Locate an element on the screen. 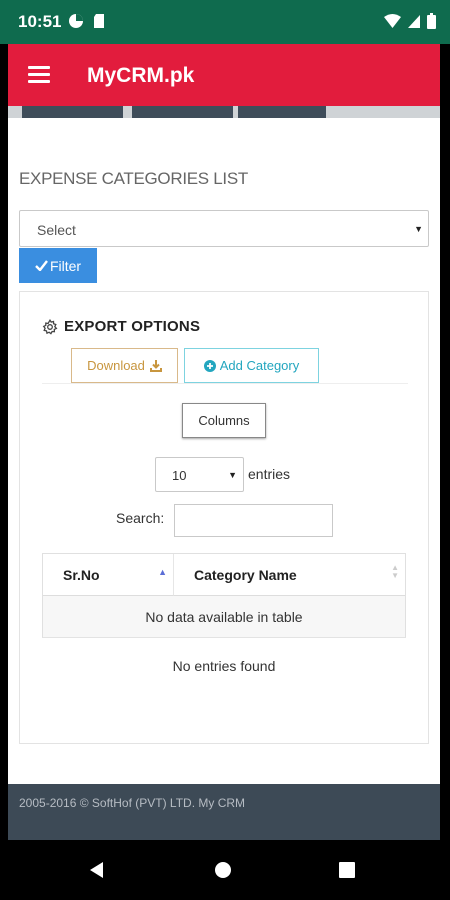  column-header-category-name-label: Category Name is located at coordinates (245, 575).